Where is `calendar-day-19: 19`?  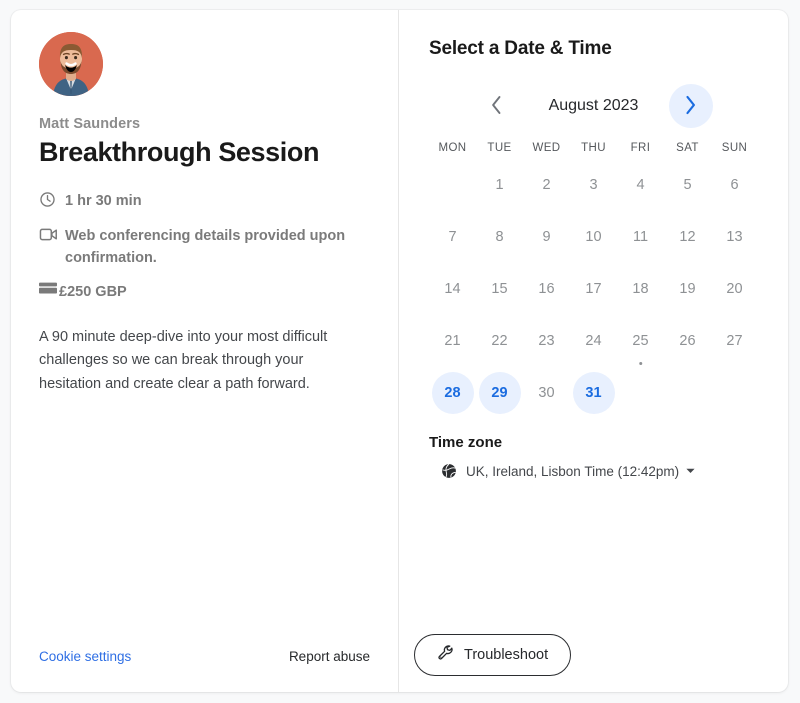
calendar-day-19: 19 is located at coordinates (687, 289).